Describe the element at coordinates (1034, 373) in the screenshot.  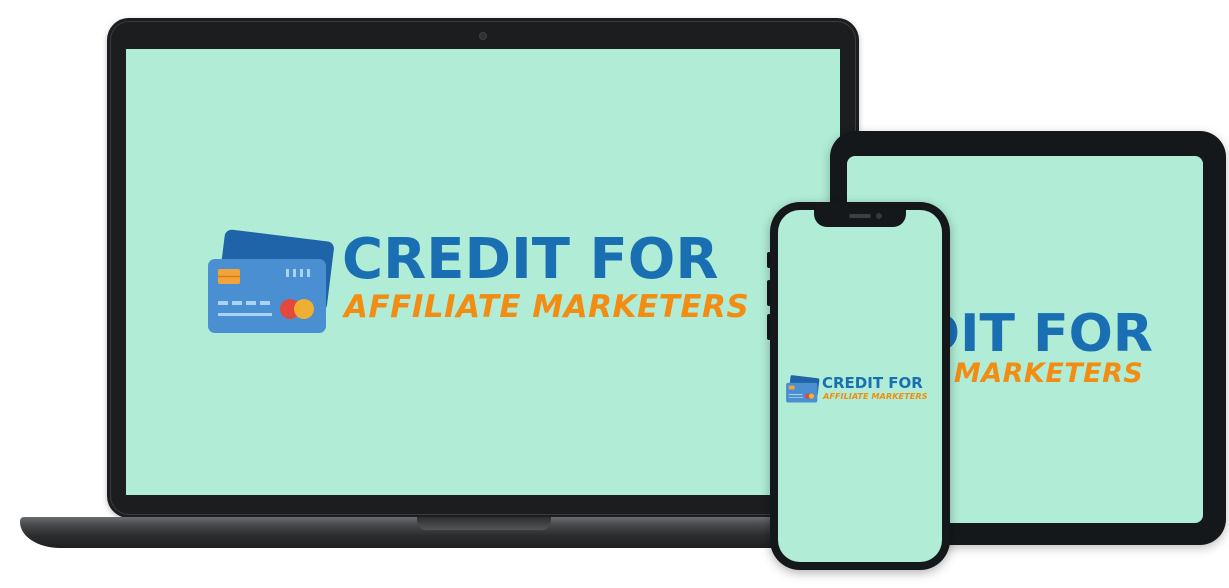
I see `tablet-logo-subtitle: E MARKETERS` at that location.